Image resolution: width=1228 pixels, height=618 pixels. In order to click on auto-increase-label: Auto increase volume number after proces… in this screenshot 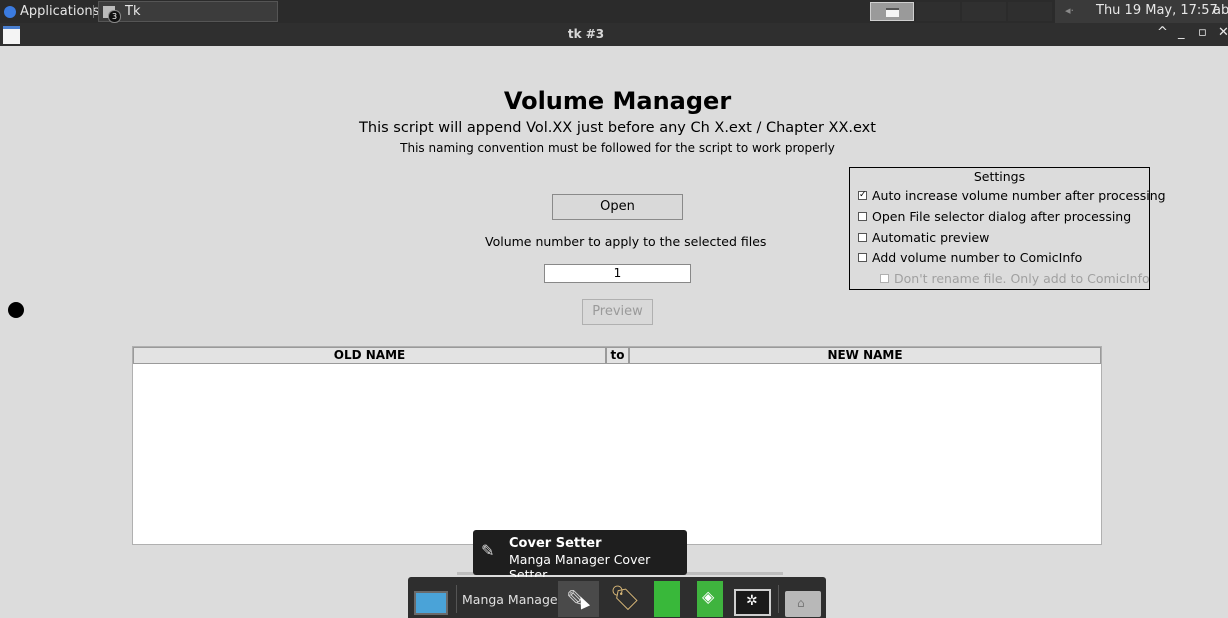, I will do `click(1019, 195)`.